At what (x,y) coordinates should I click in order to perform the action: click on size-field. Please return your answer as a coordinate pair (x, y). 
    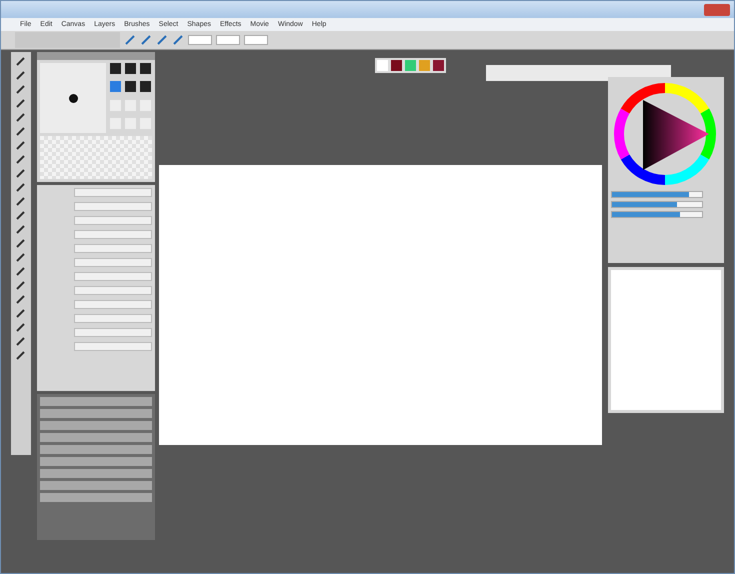
    Looking at the image, I should click on (200, 40).